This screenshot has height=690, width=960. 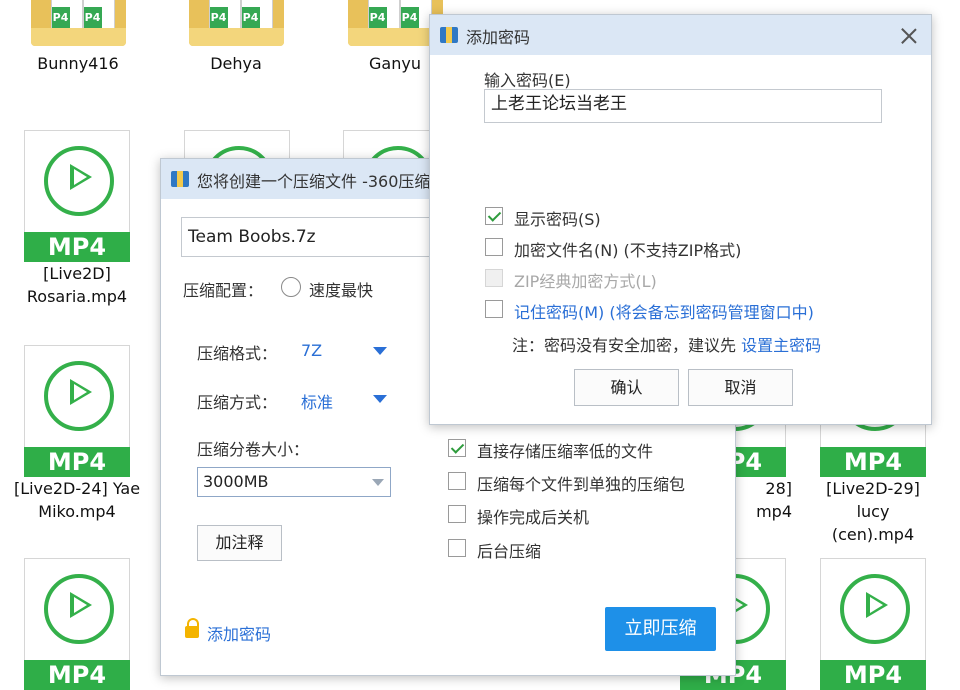 I want to click on method-dropdown: 标准, so click(x=317, y=401).